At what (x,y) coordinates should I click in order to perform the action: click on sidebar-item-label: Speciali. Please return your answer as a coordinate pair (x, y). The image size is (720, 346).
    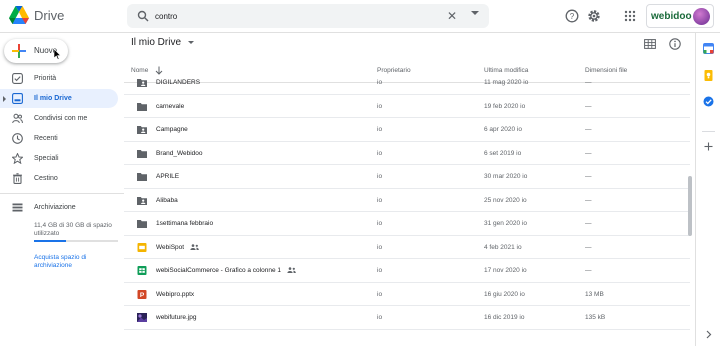
    Looking at the image, I should click on (46, 158).